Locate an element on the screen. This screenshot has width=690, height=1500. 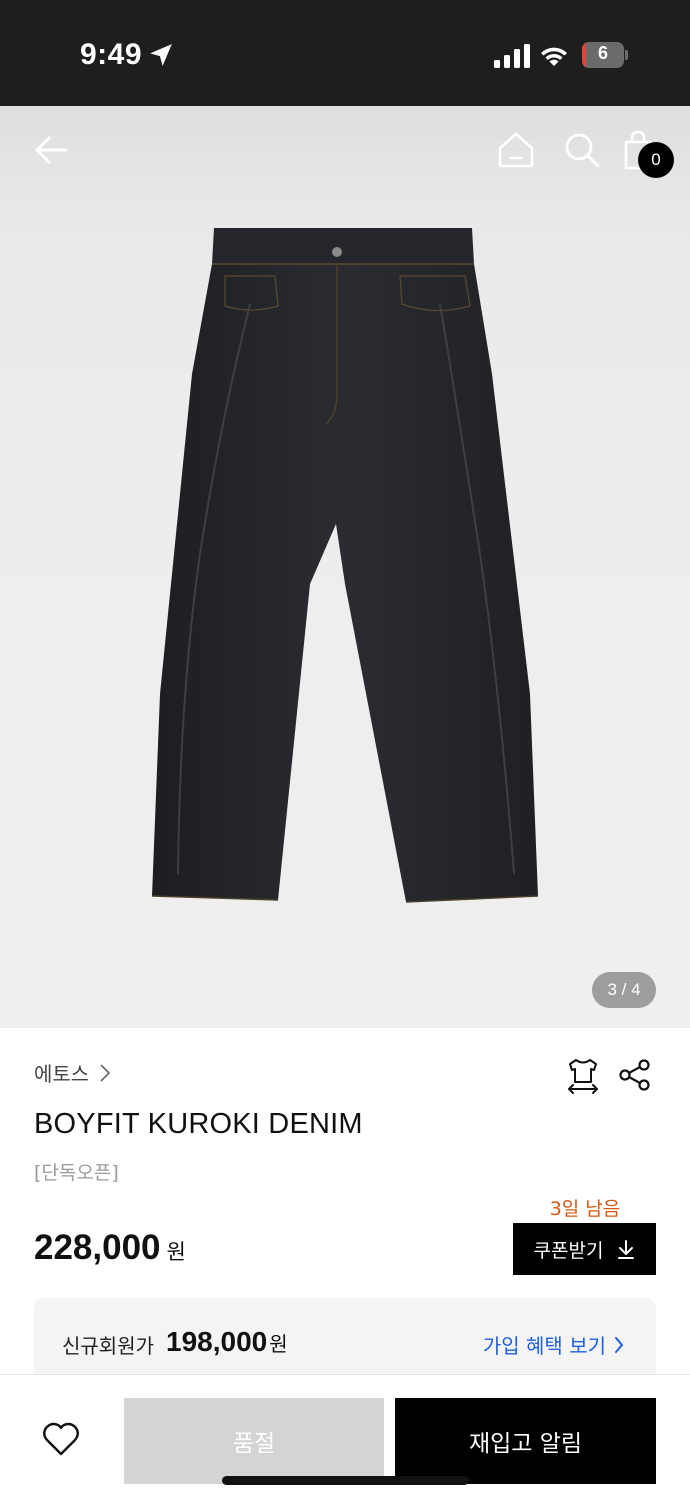
image-page-indicator: 3 / 4 is located at coordinates (624, 990).